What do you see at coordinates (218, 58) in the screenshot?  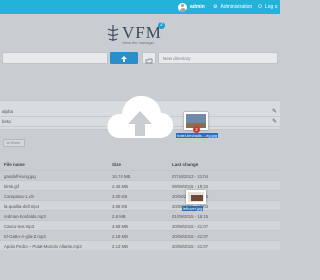 I see `new-directory-input: New directory` at bounding box center [218, 58].